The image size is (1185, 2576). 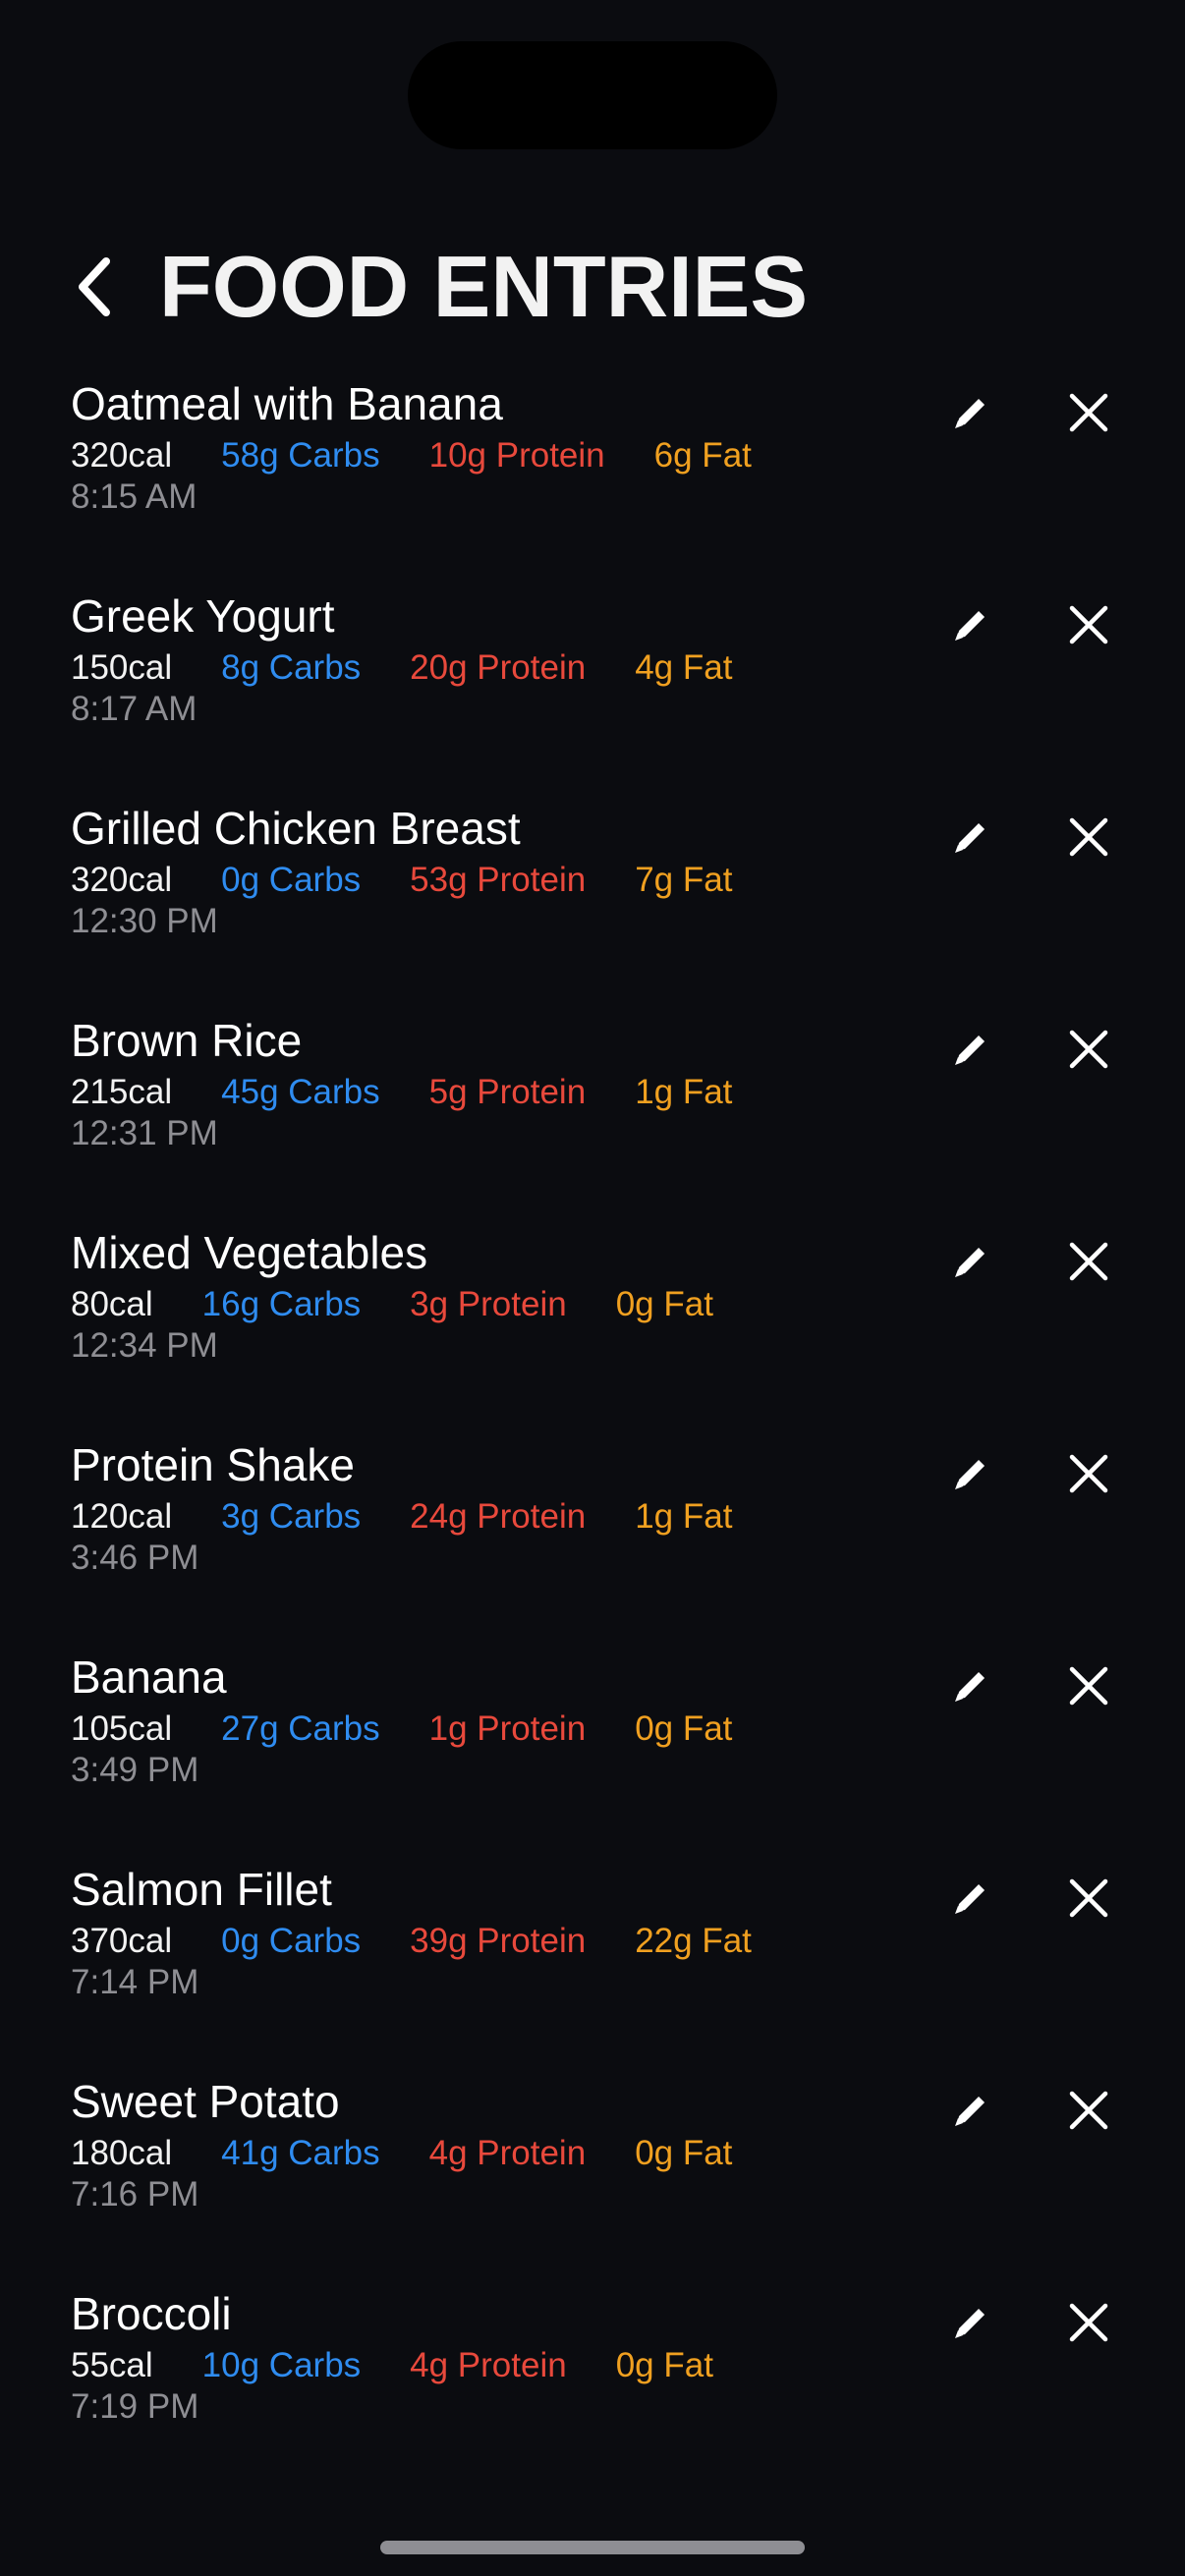 What do you see at coordinates (489, 1304) in the screenshot?
I see `entry-protein: 3g Protein` at bounding box center [489, 1304].